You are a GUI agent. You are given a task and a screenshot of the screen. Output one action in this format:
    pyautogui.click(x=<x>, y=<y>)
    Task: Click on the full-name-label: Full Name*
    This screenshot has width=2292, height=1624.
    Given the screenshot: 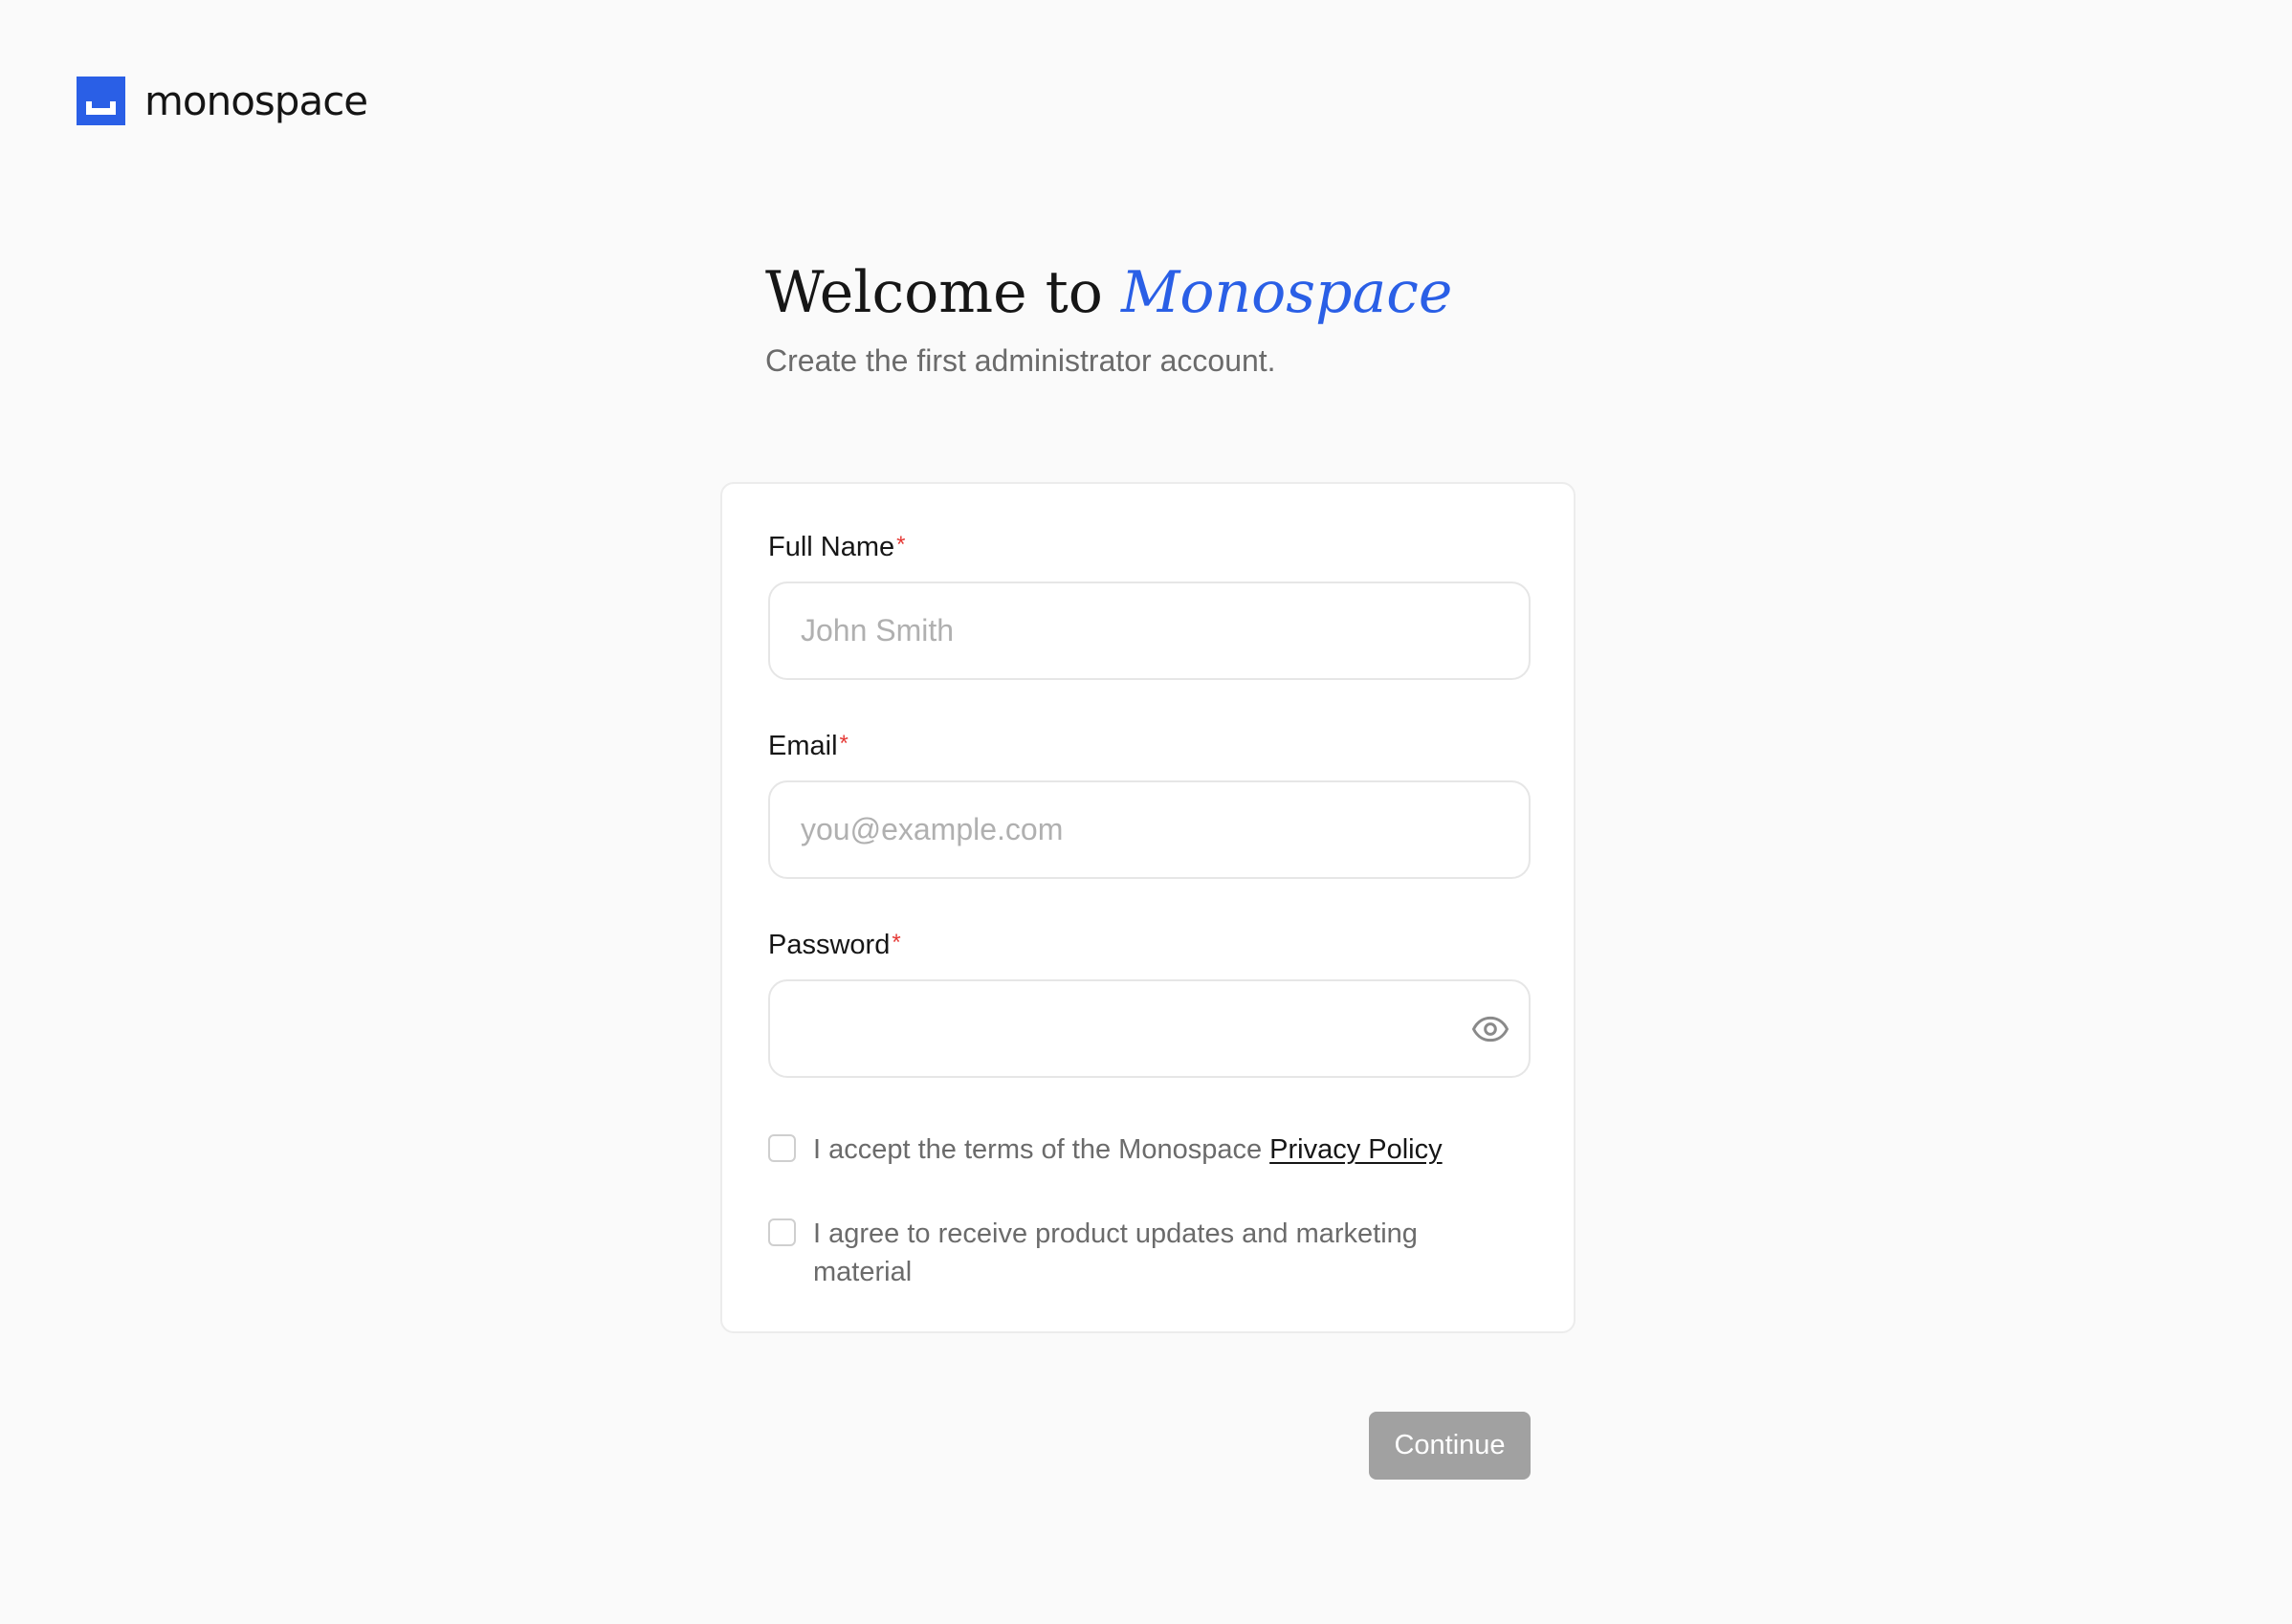 What is the action you would take?
    pyautogui.click(x=837, y=547)
    